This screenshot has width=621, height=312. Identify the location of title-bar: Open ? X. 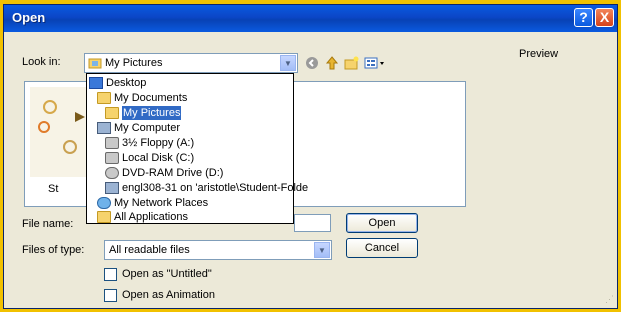
(310, 18).